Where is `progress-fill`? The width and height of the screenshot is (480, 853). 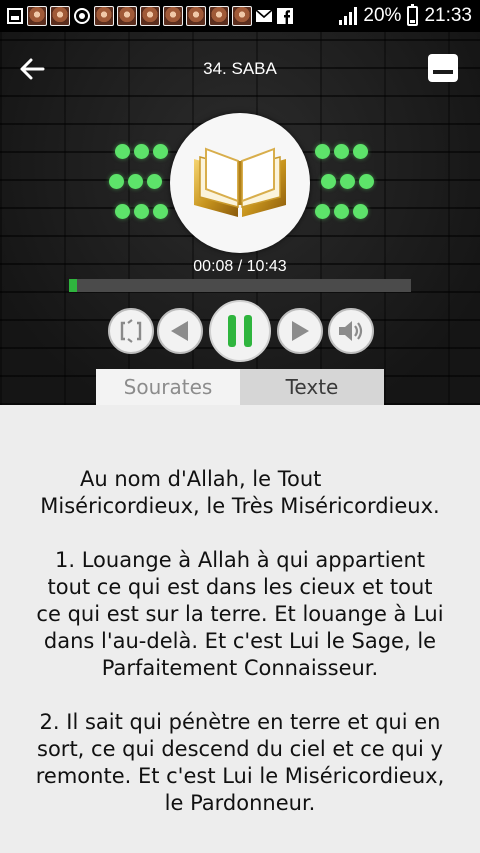 progress-fill is located at coordinates (73, 285).